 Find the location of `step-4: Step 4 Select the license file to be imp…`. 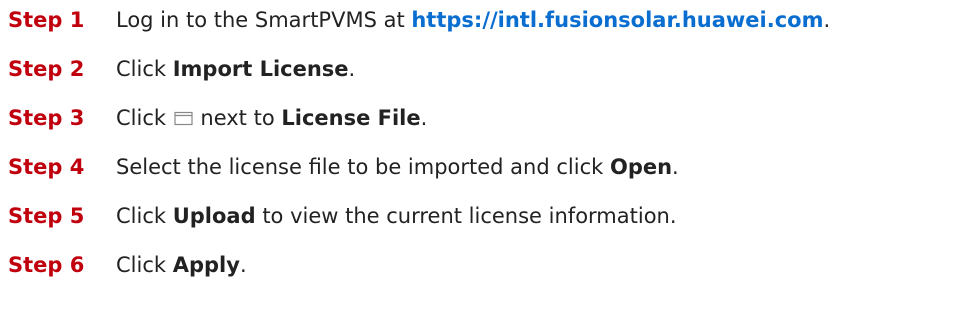

step-4: Step 4 Select the license file to be imp… is located at coordinates (343, 167).